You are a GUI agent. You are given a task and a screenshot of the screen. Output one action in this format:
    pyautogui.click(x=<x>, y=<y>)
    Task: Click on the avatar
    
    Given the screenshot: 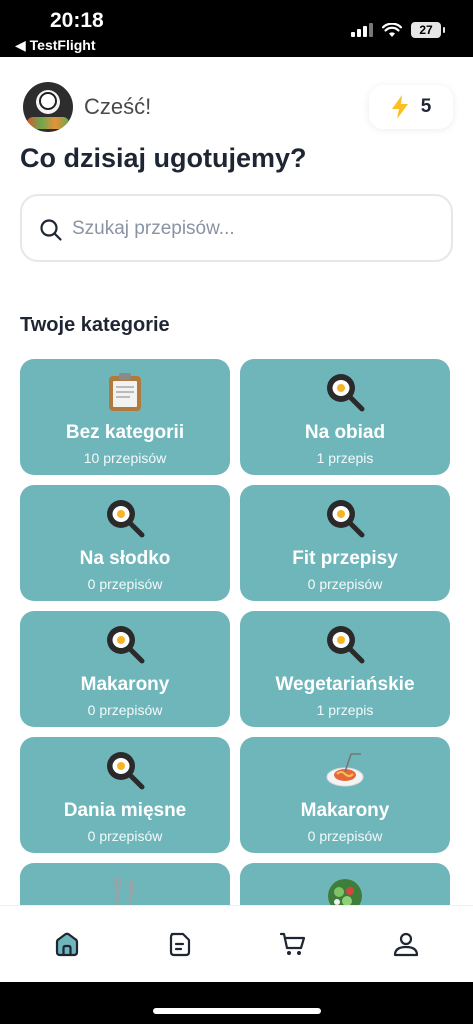 What is the action you would take?
    pyautogui.click(x=48, y=107)
    